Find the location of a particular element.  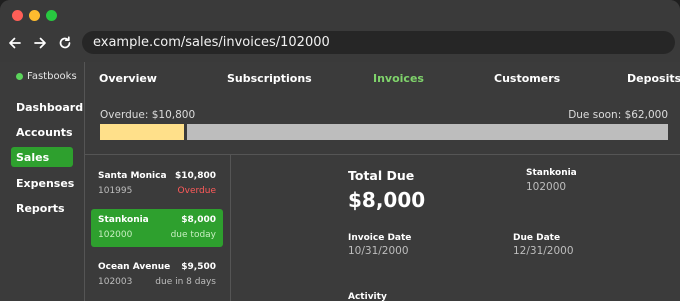

sidebar-item-accounts: Accounts is located at coordinates (42, 132).